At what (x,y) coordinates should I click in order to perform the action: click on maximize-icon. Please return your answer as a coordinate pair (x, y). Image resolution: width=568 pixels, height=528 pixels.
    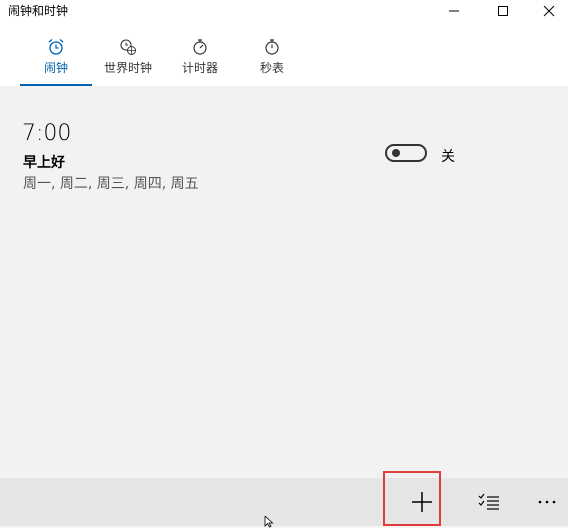
    Looking at the image, I should click on (503, 11).